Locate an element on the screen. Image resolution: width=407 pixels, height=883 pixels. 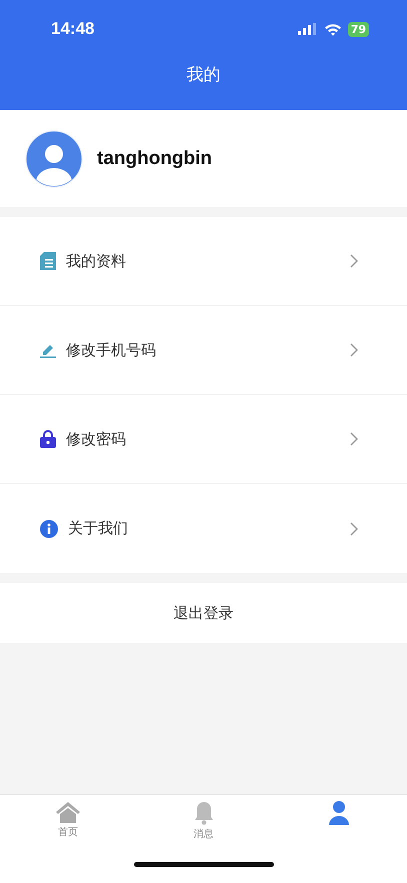
avatar-icon is located at coordinates (54, 159).